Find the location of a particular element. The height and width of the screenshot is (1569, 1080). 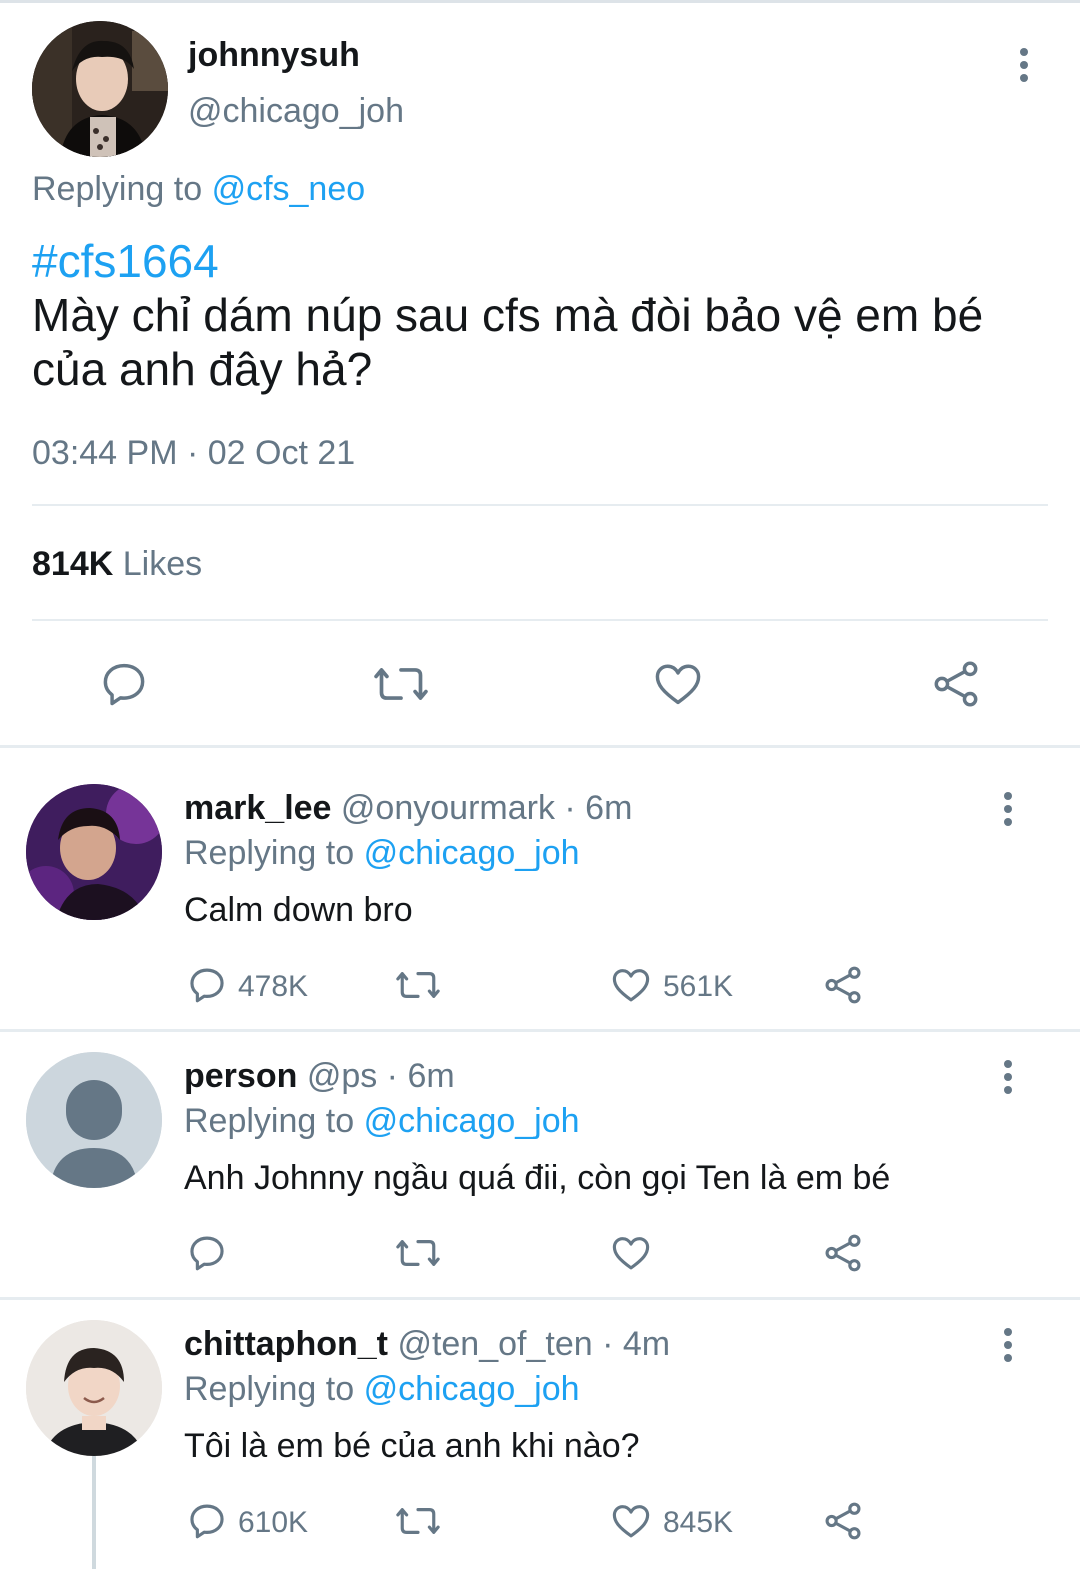

reply-text: Tôi là em bé của anh khi nào? is located at coordinates (412, 1446).